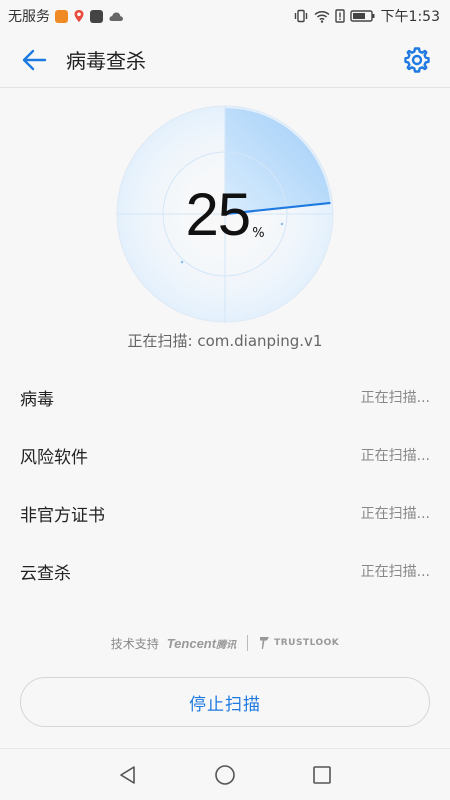  I want to click on battery-icon, so click(362, 16).